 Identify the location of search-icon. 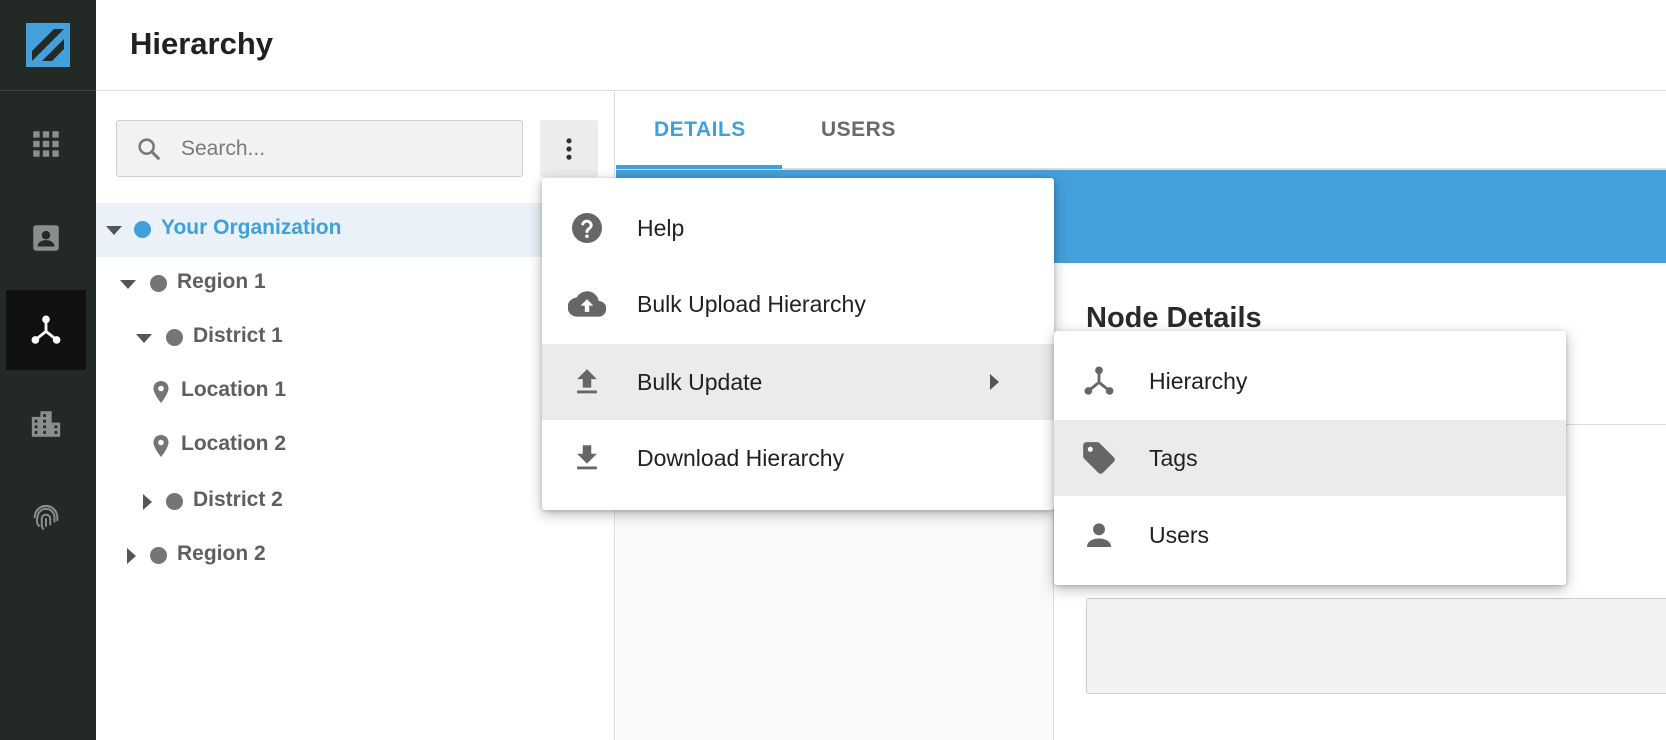
(149, 149).